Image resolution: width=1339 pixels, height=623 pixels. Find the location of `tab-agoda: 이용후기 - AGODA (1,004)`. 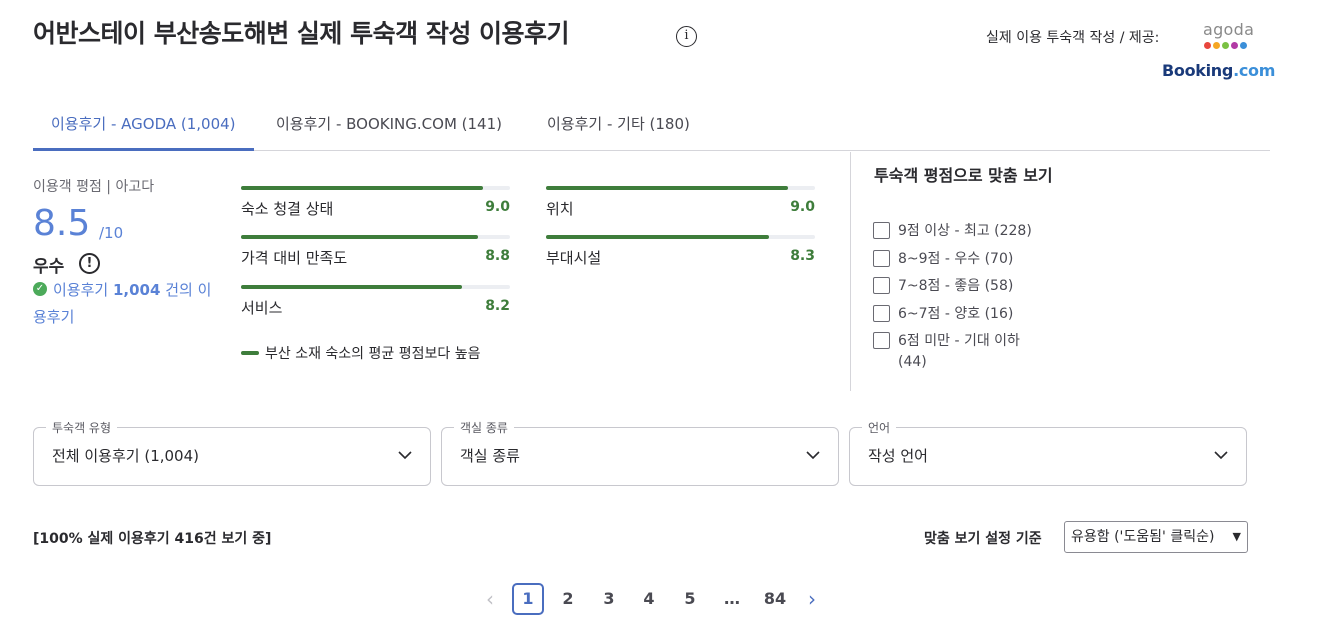

tab-agoda: 이용후기 - AGODA (1,004) is located at coordinates (143, 127).